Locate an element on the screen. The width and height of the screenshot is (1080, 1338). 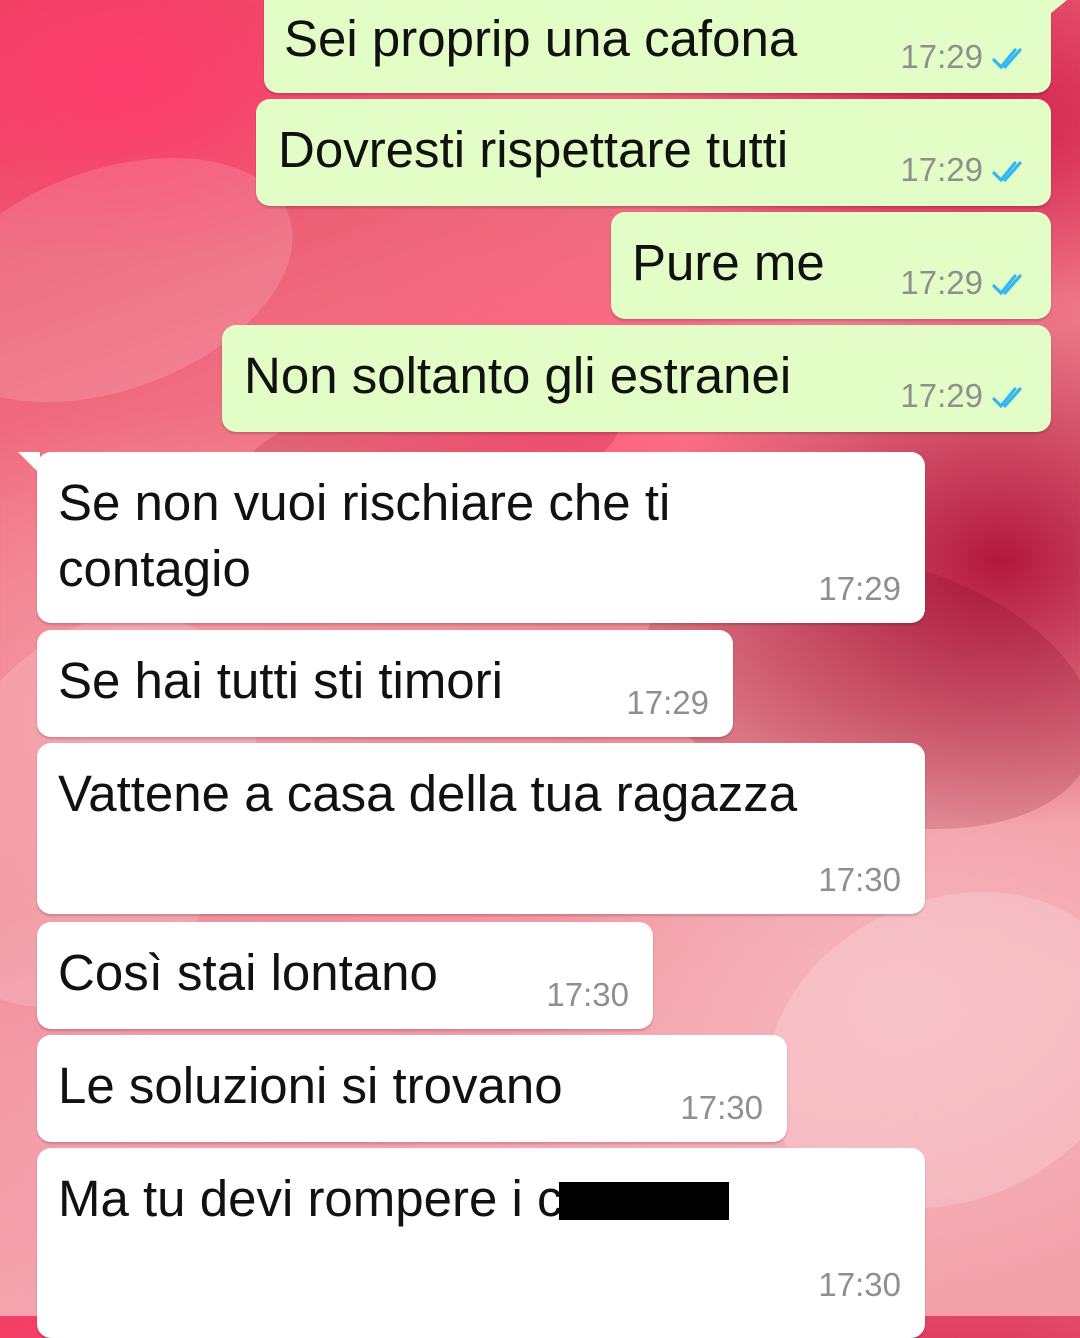
message-text: Ma tu devi rompere i c is located at coordinates (393, 1199).